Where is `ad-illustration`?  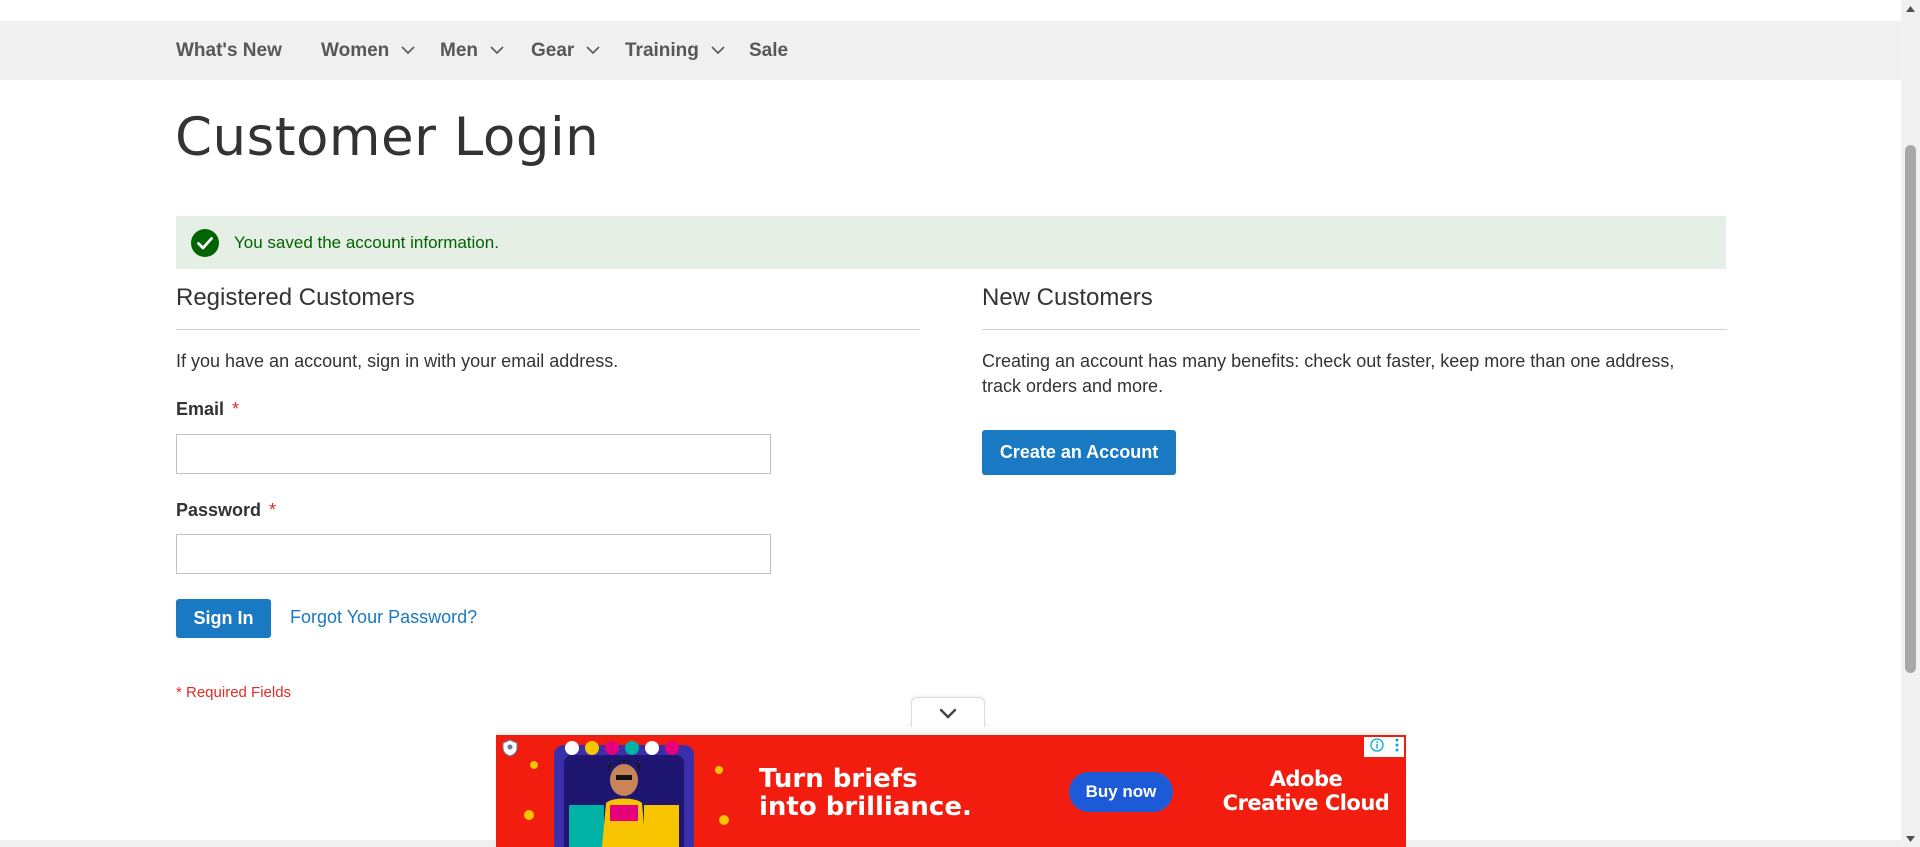 ad-illustration is located at coordinates (626, 794).